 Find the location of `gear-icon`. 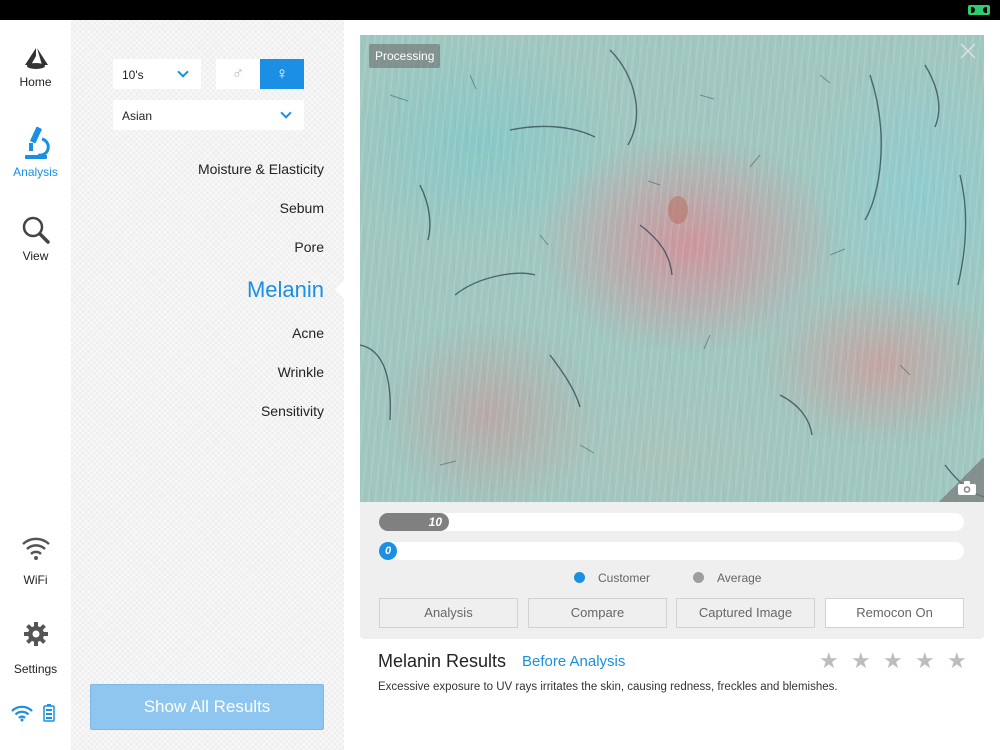

gear-icon is located at coordinates (35, 634).